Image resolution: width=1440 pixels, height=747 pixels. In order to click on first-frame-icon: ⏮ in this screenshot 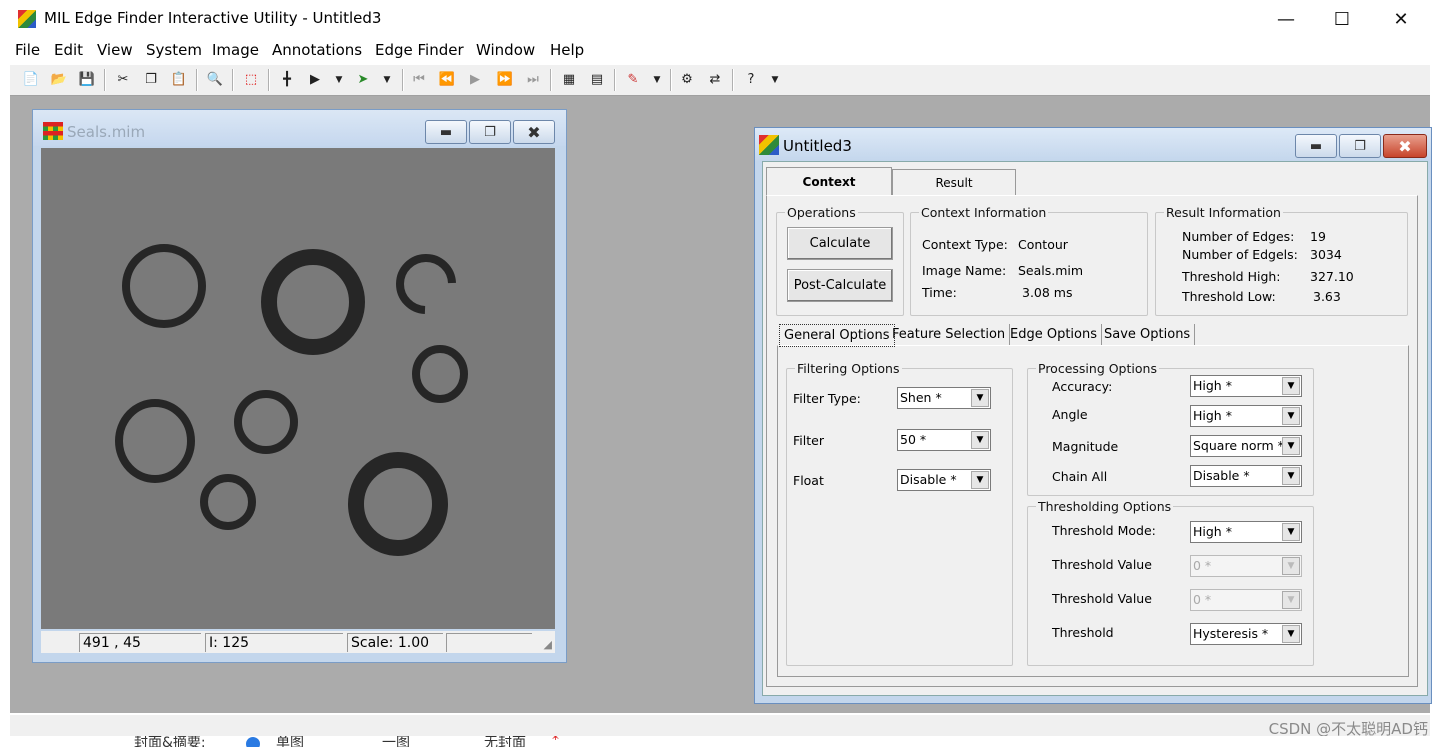, I will do `click(419, 80)`.